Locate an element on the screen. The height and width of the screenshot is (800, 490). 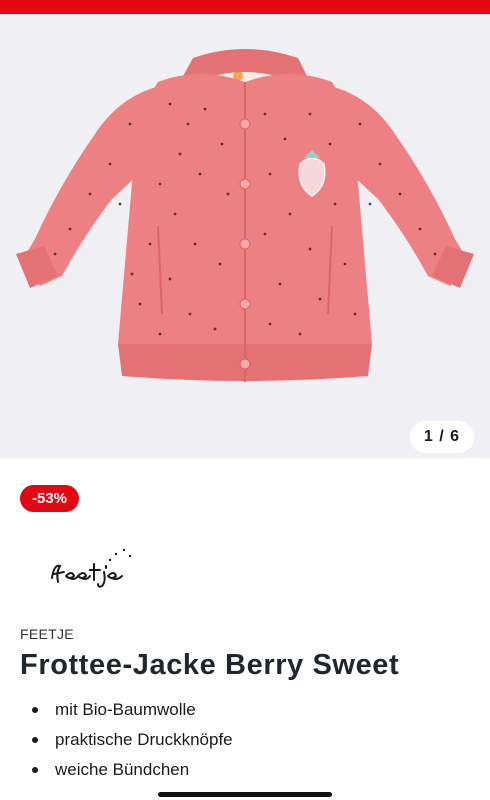
feature-item: mit Bio-Baumwolle is located at coordinates (130, 712).